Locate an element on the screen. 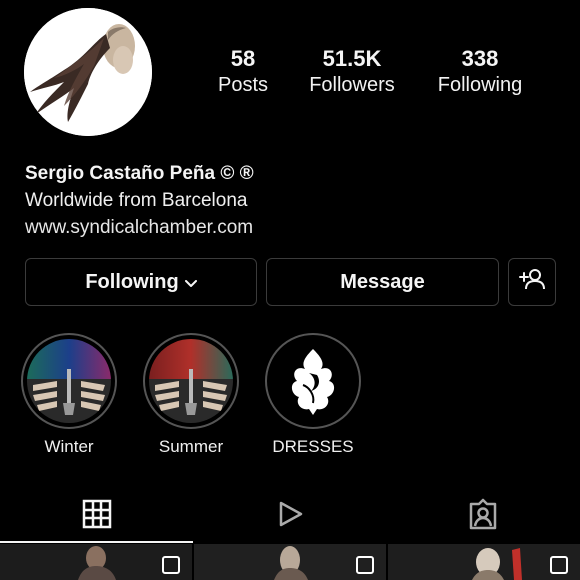 This screenshot has width=580, height=580. following-button-label: Following is located at coordinates (132, 281).